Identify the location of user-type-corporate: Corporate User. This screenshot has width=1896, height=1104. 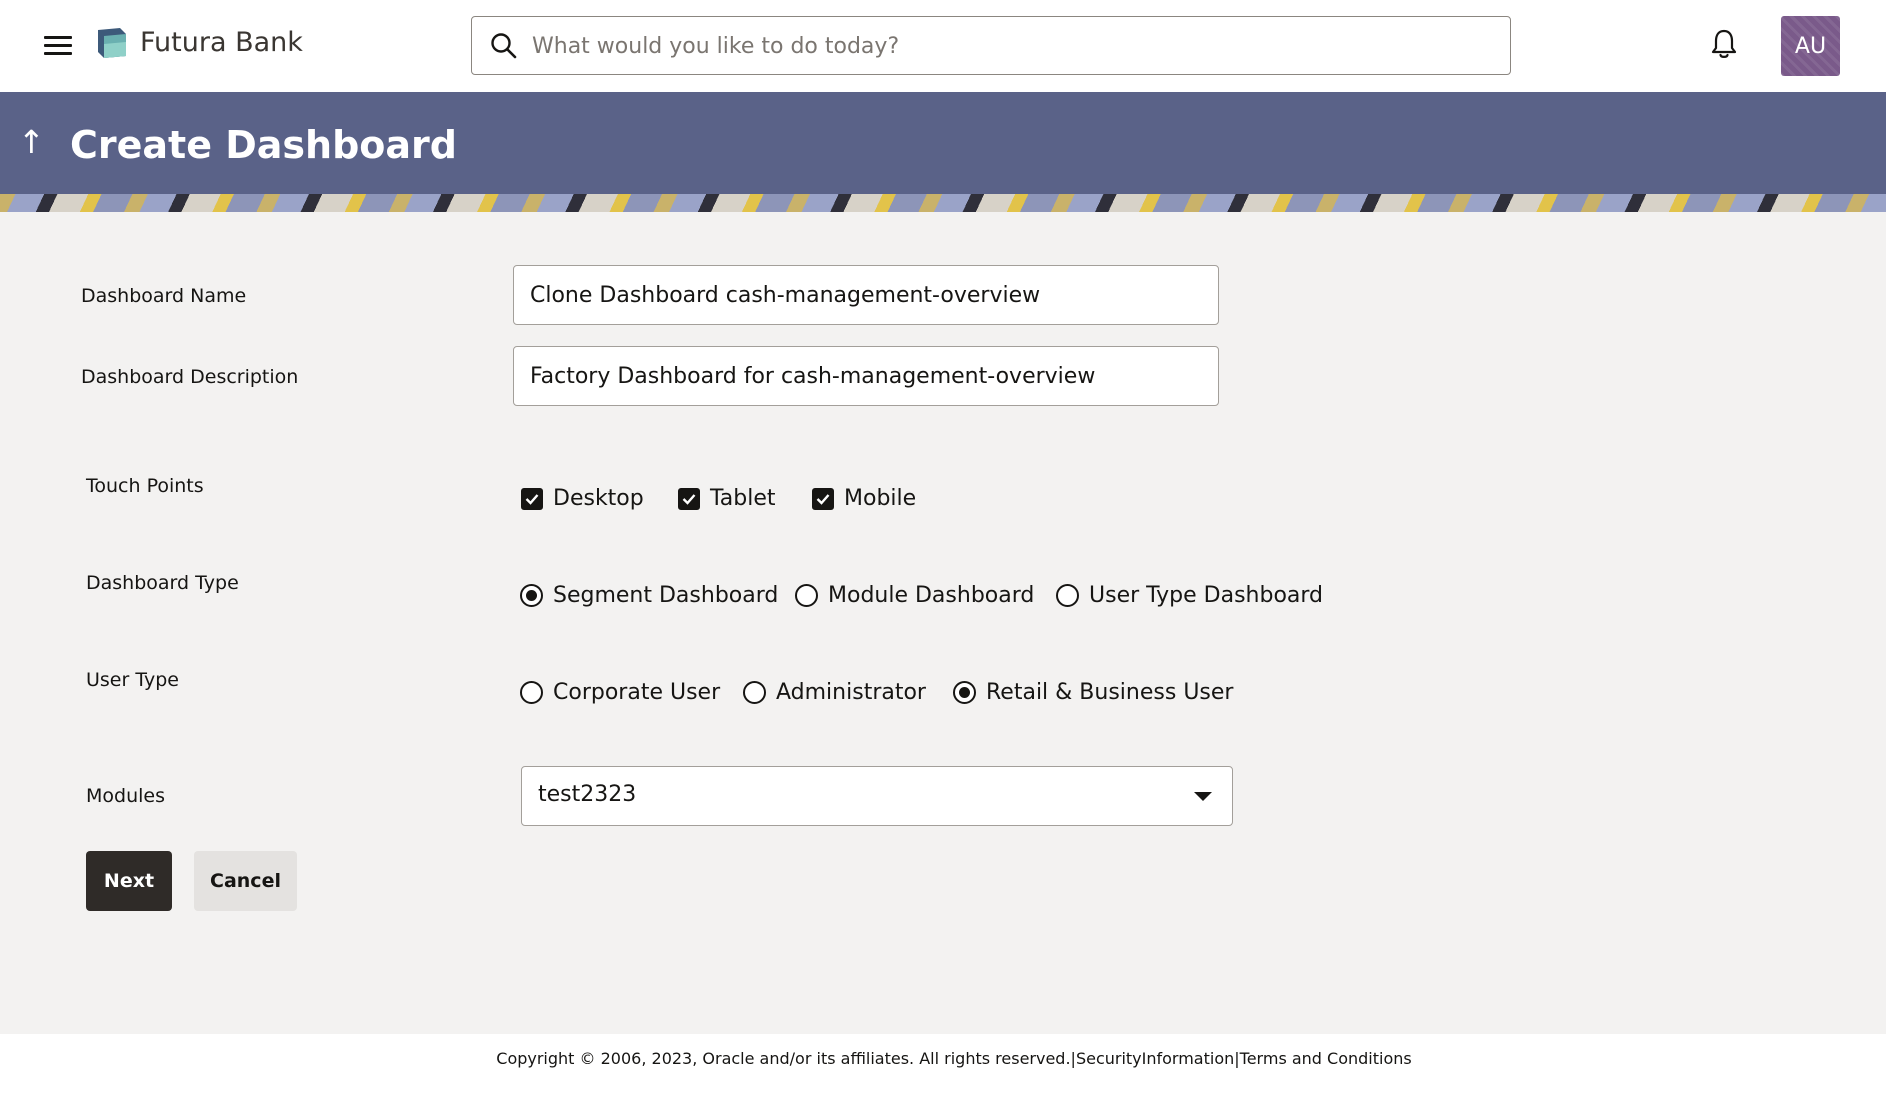
(620, 692).